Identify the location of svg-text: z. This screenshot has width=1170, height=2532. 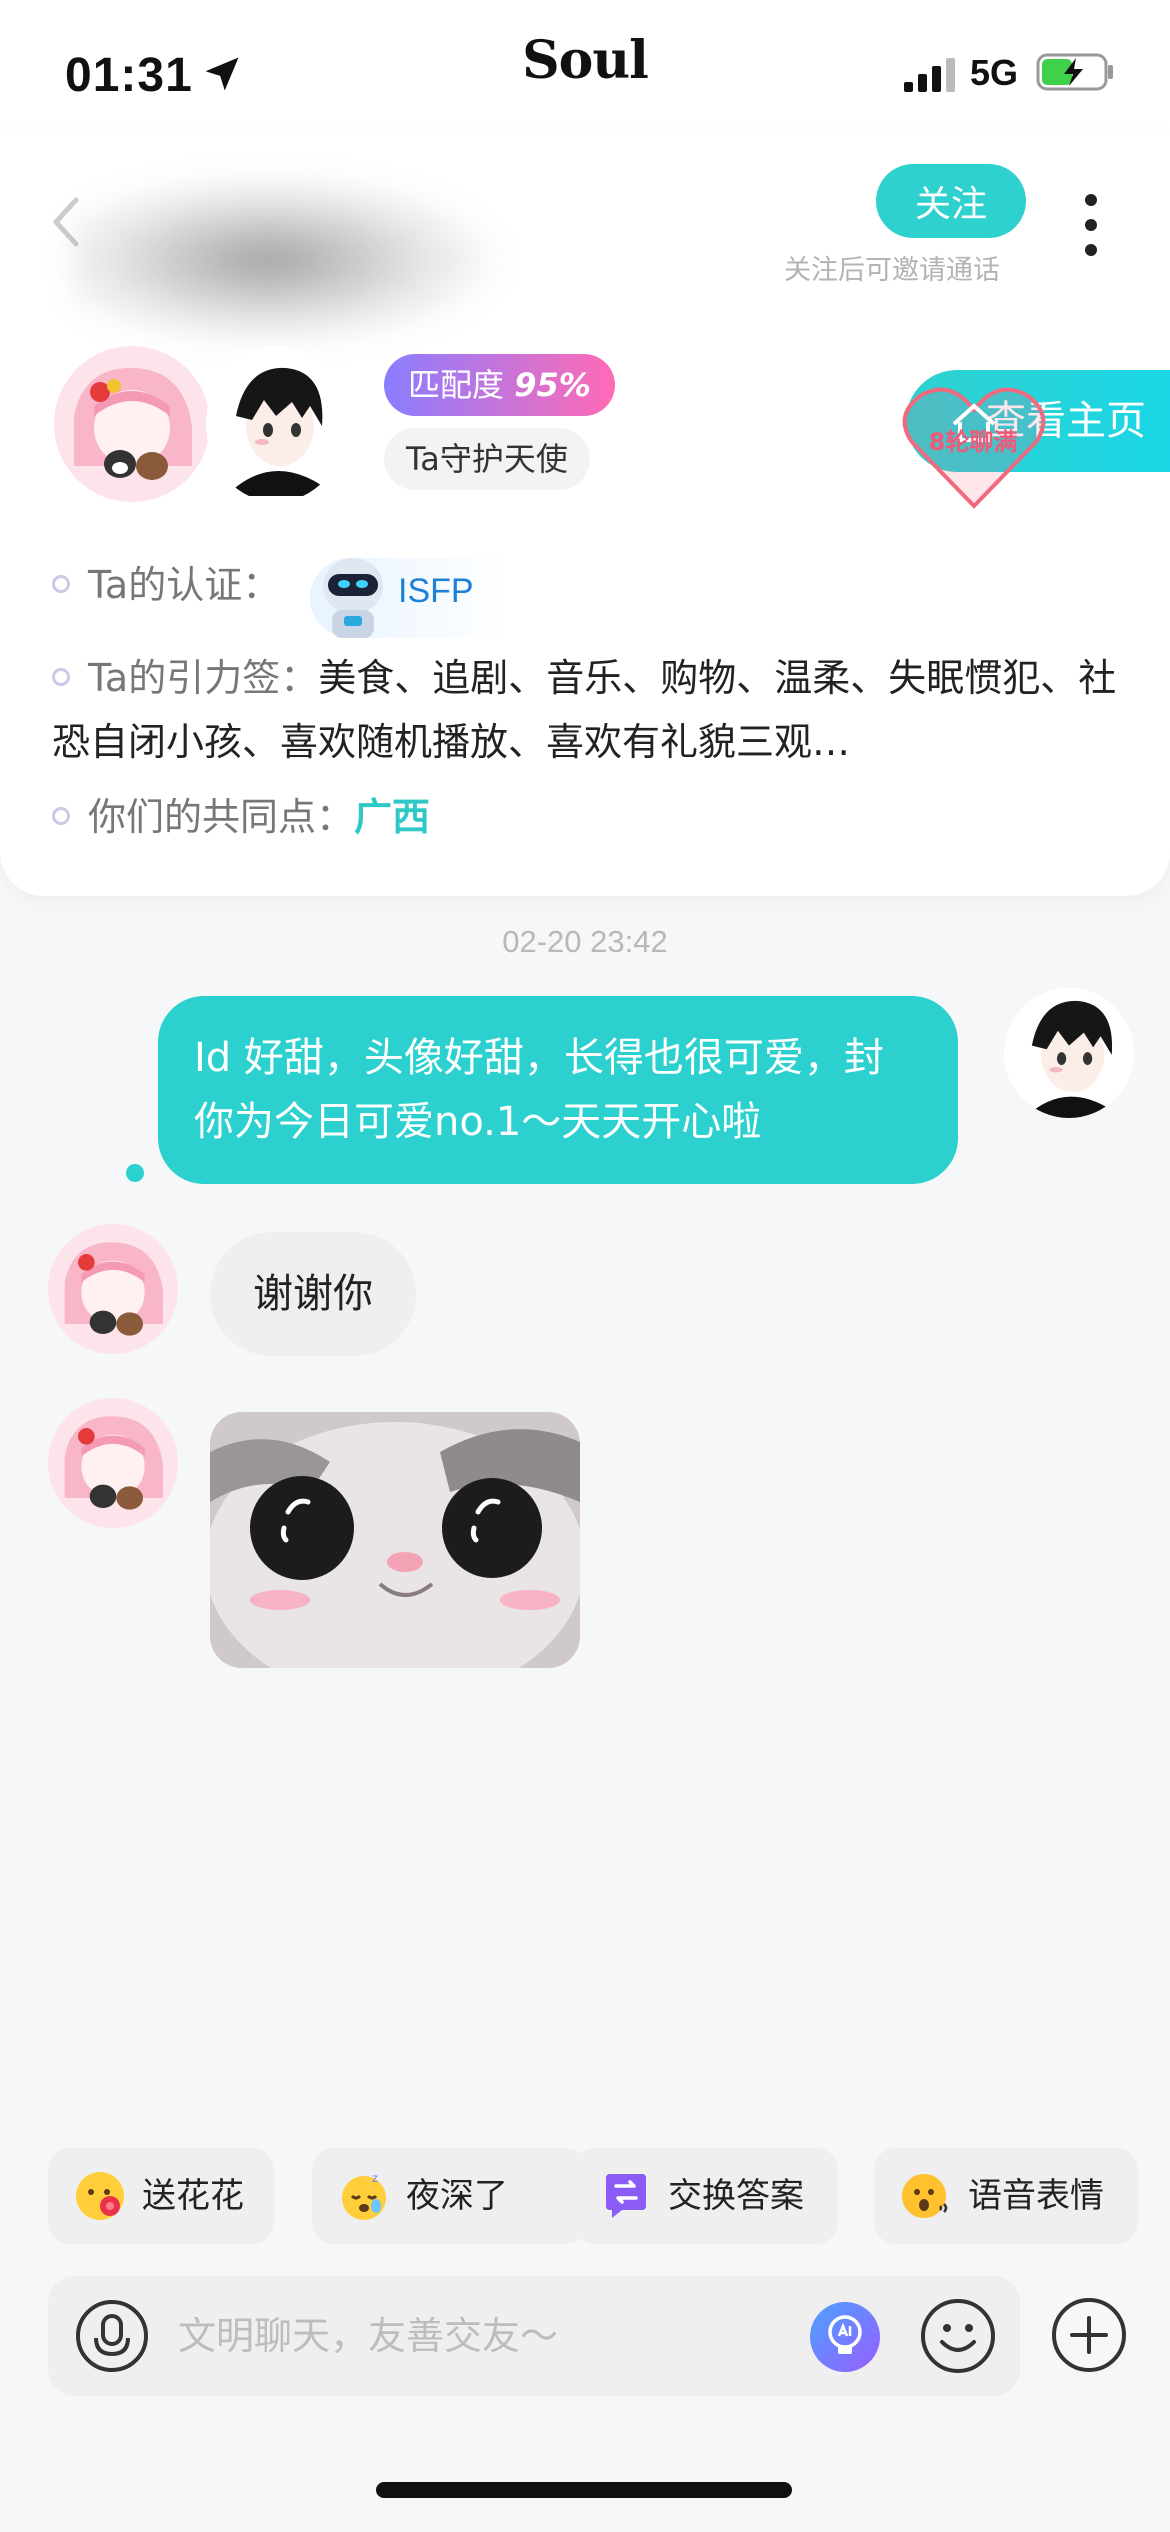
(375, 2178).